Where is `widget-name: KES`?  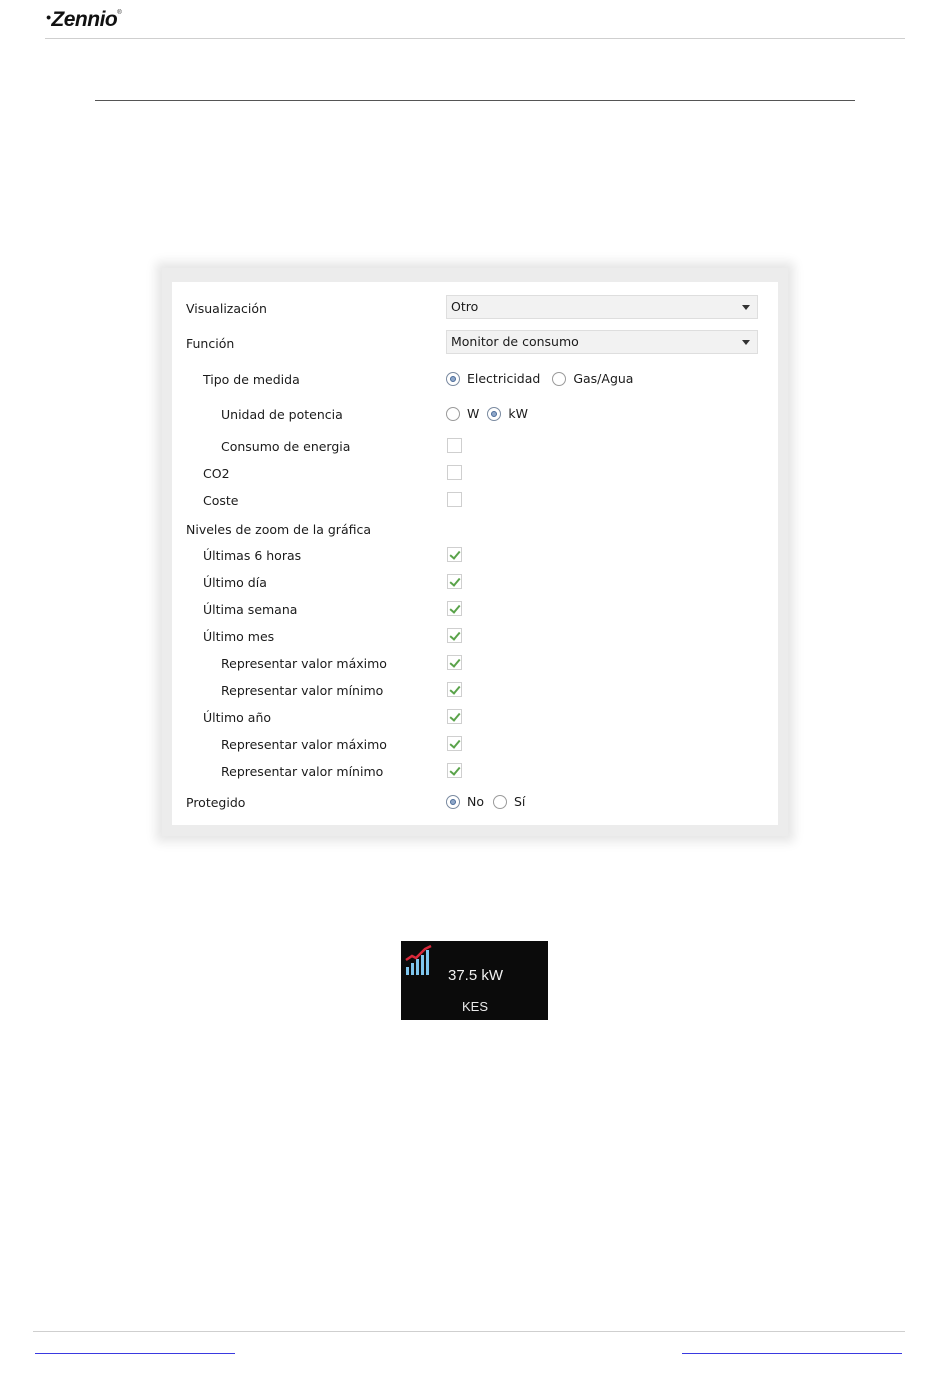 widget-name: KES is located at coordinates (475, 1006).